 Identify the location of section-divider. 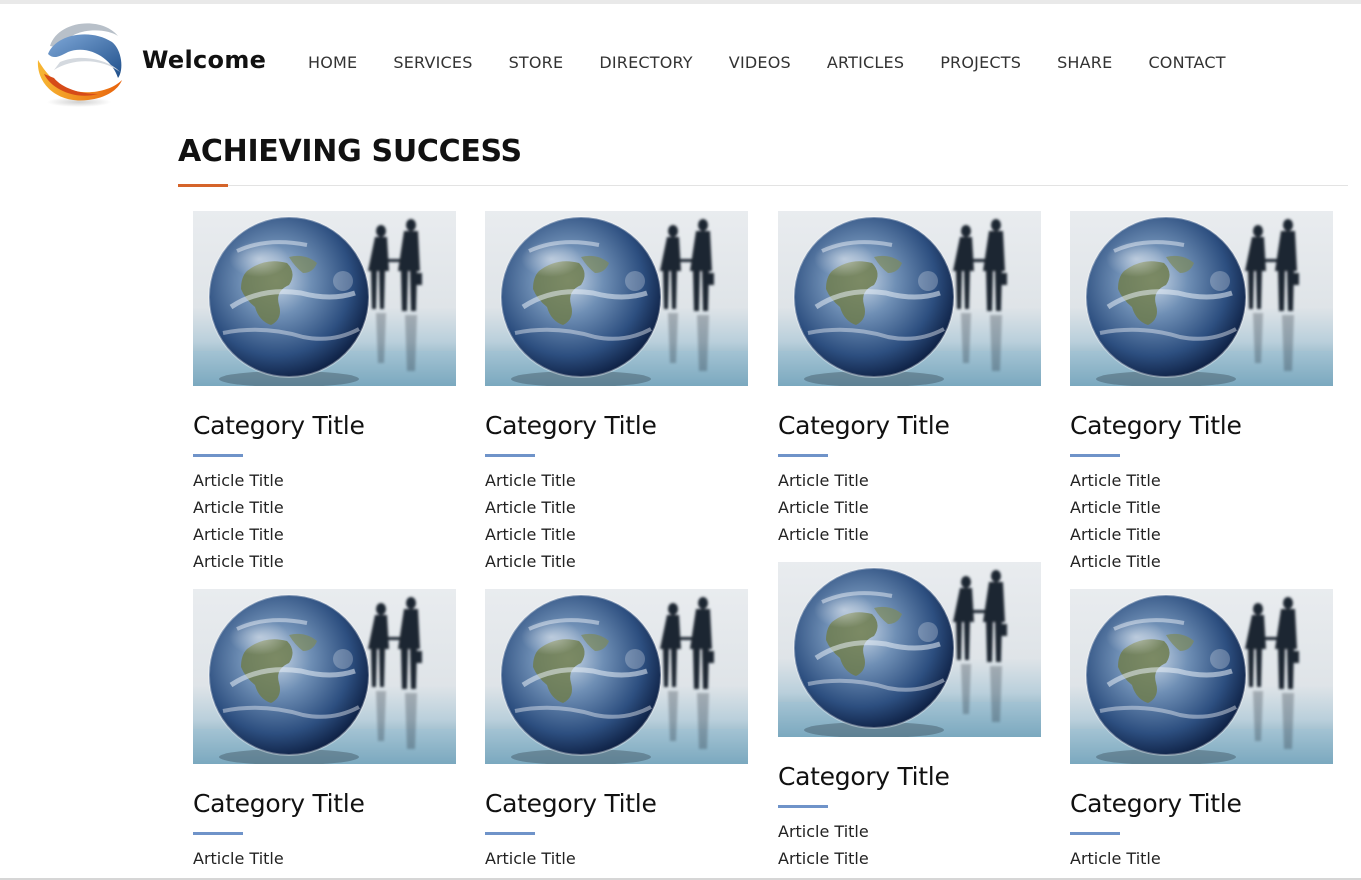
(763, 185).